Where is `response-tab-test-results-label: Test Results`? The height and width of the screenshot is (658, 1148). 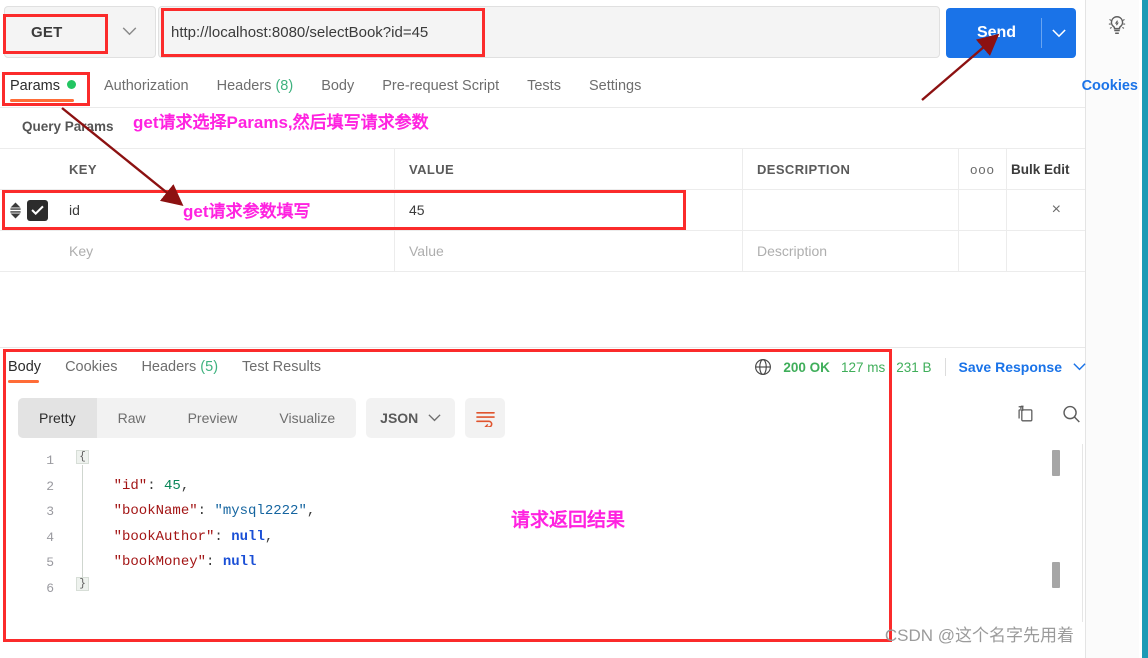
response-tab-test-results-label: Test Results is located at coordinates (282, 366).